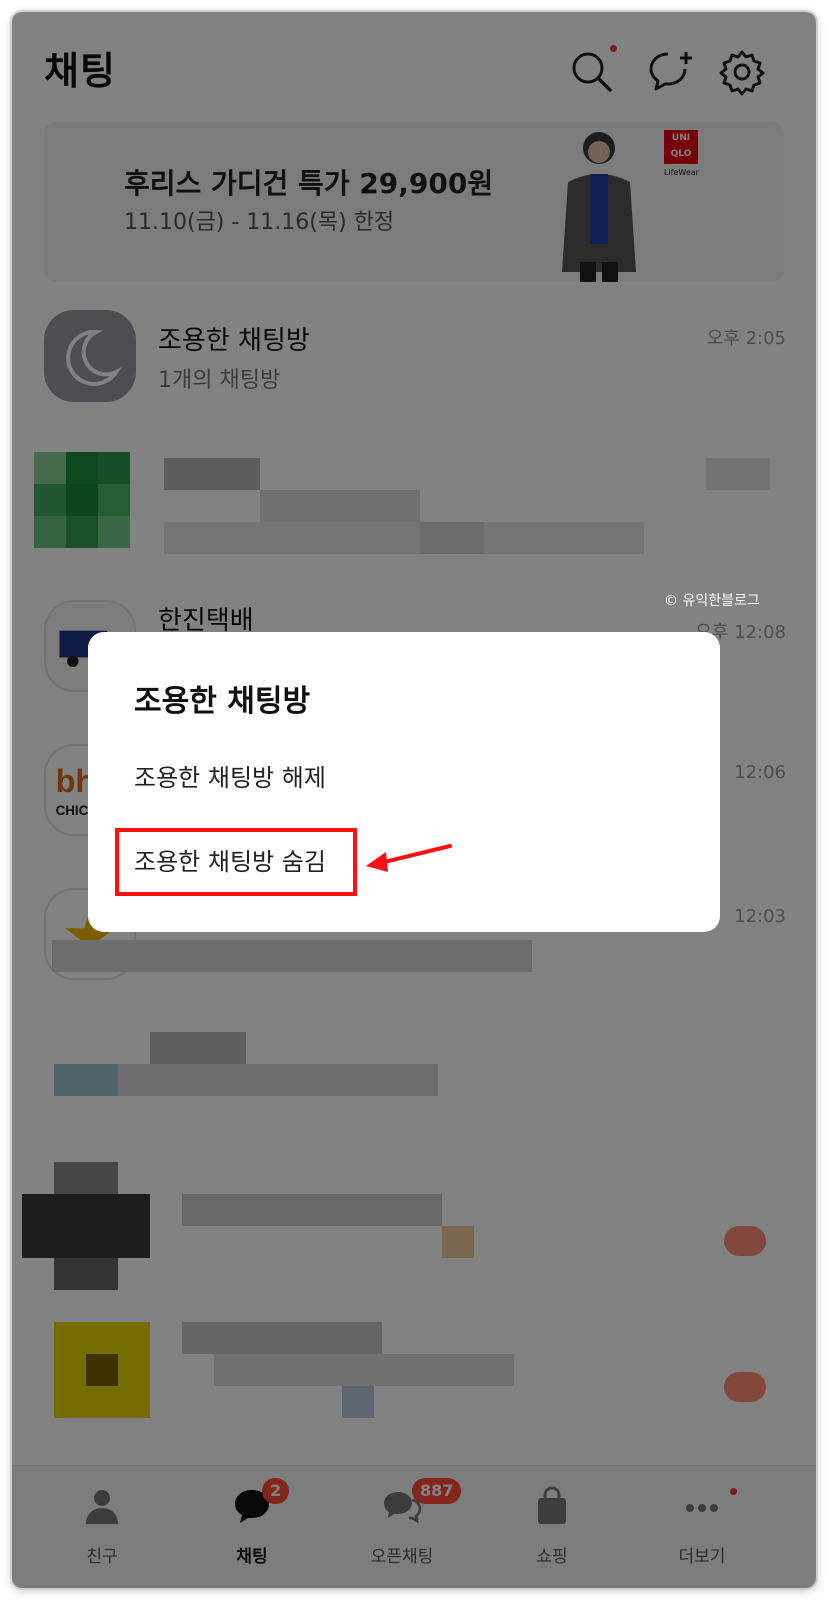 This screenshot has height=1600, width=828. I want to click on dialog-title: 조용한 채팅방, so click(222, 701).